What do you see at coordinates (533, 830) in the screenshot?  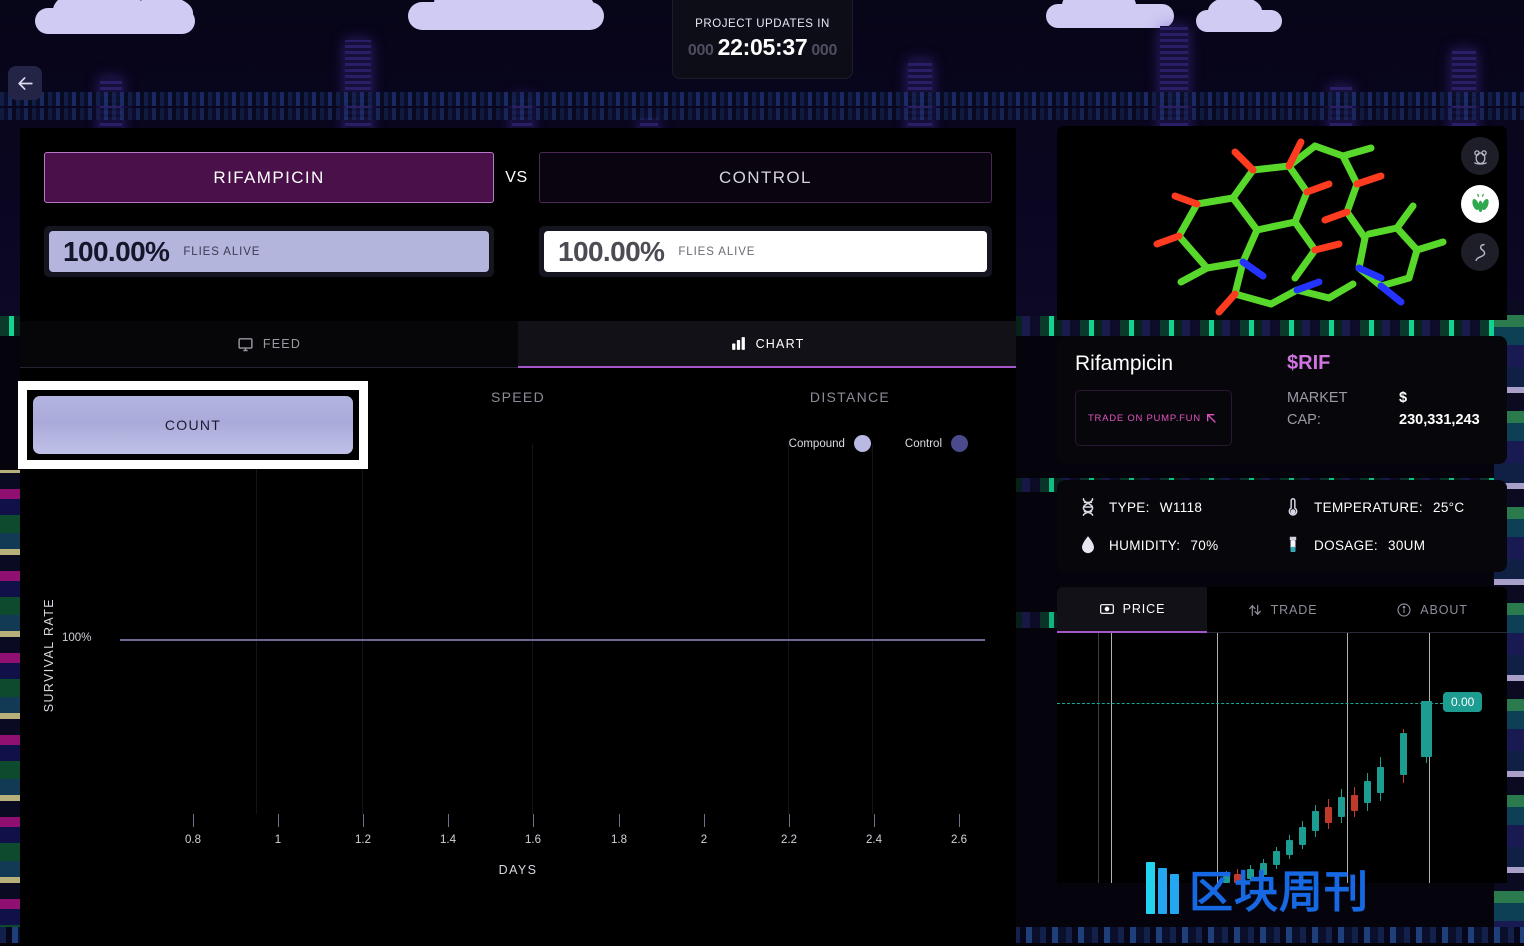 I see `x-tick: 1.6` at bounding box center [533, 830].